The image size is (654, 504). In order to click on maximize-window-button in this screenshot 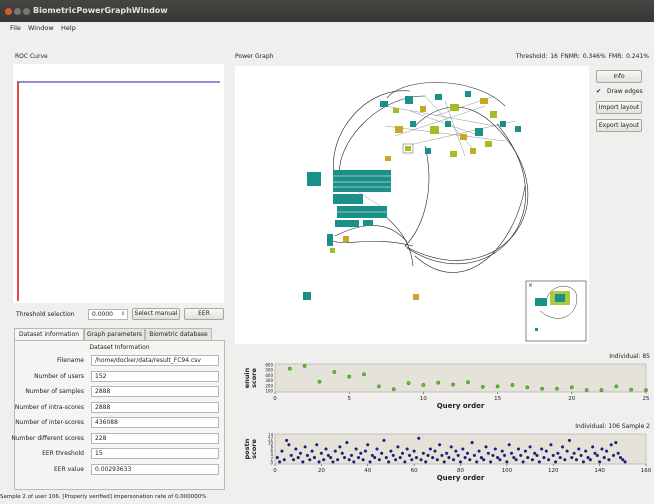, I will do `click(26, 11)`.